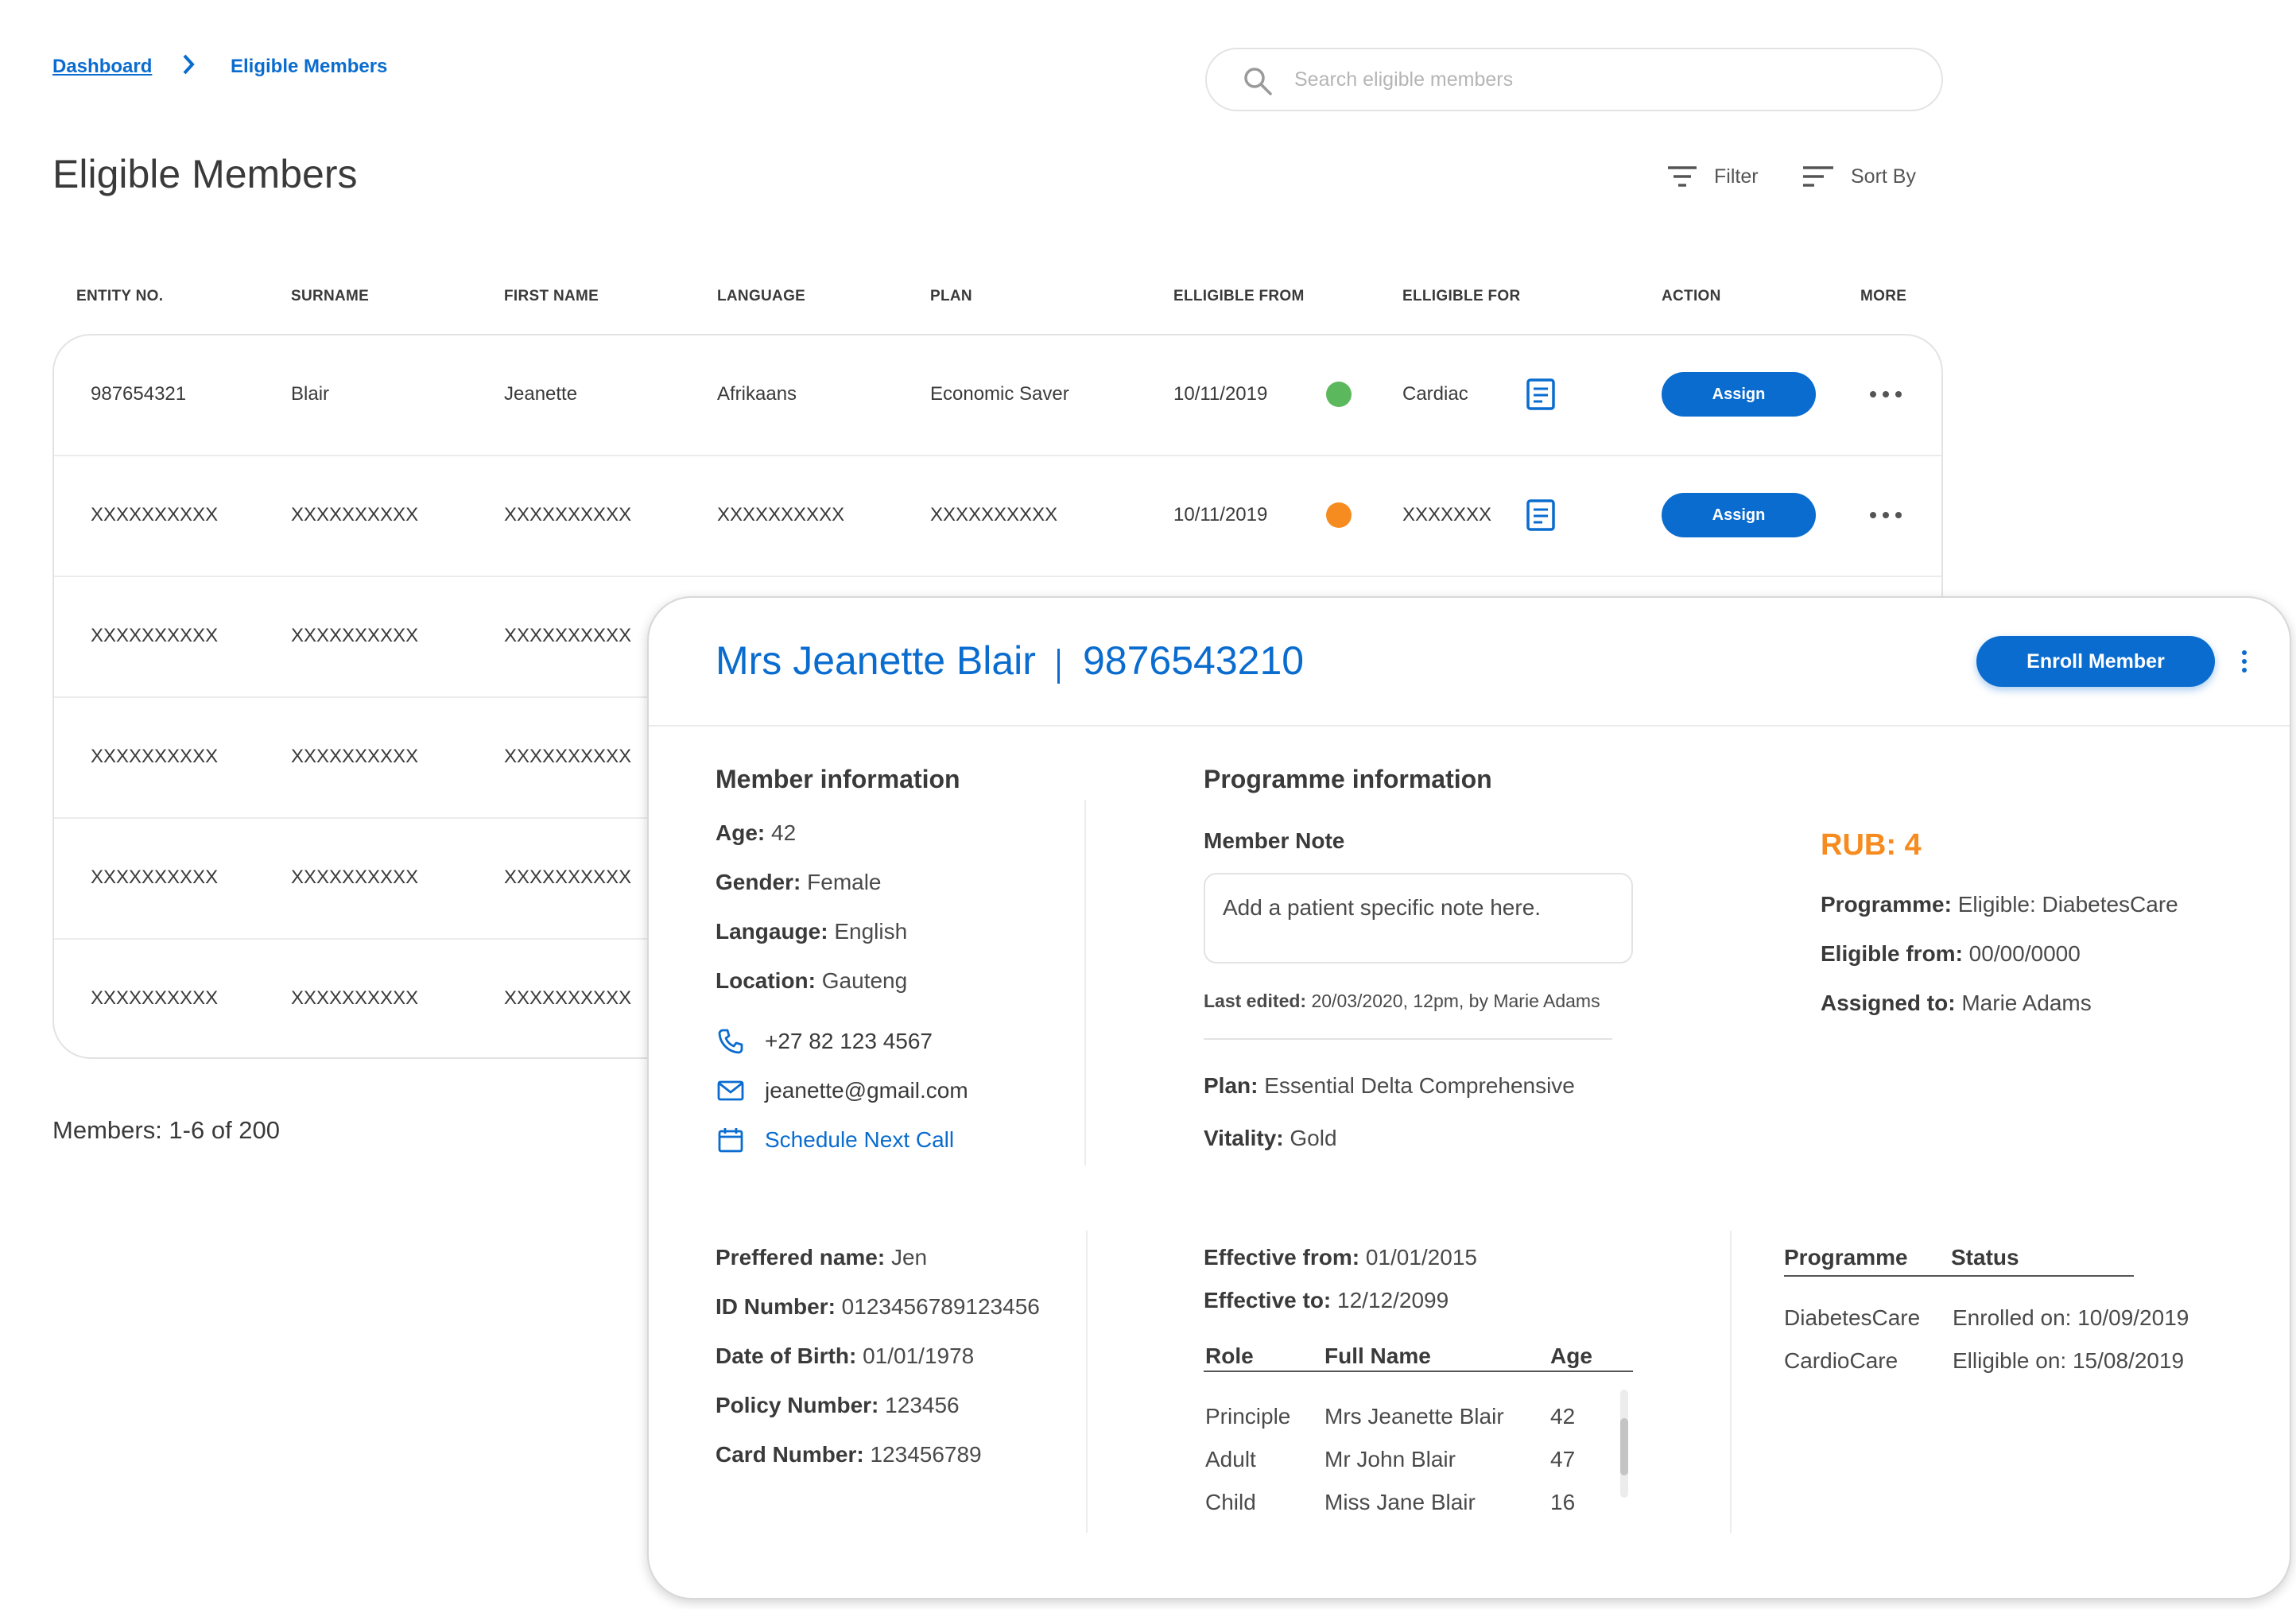 The width and height of the screenshot is (2296, 1609). Describe the element at coordinates (1274, 841) in the screenshot. I see `member-note-label: Member Note` at that location.